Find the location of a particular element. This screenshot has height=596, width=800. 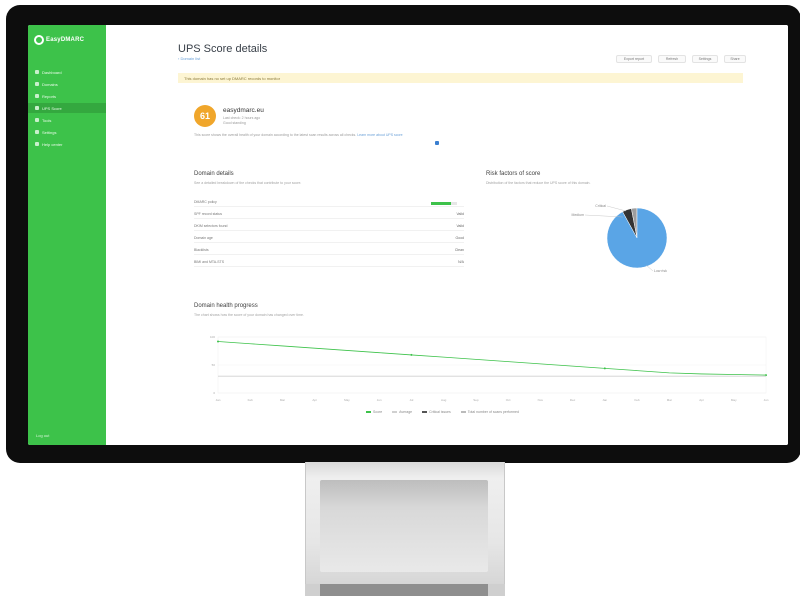

y-tick-label: 0 is located at coordinates (214, 393).